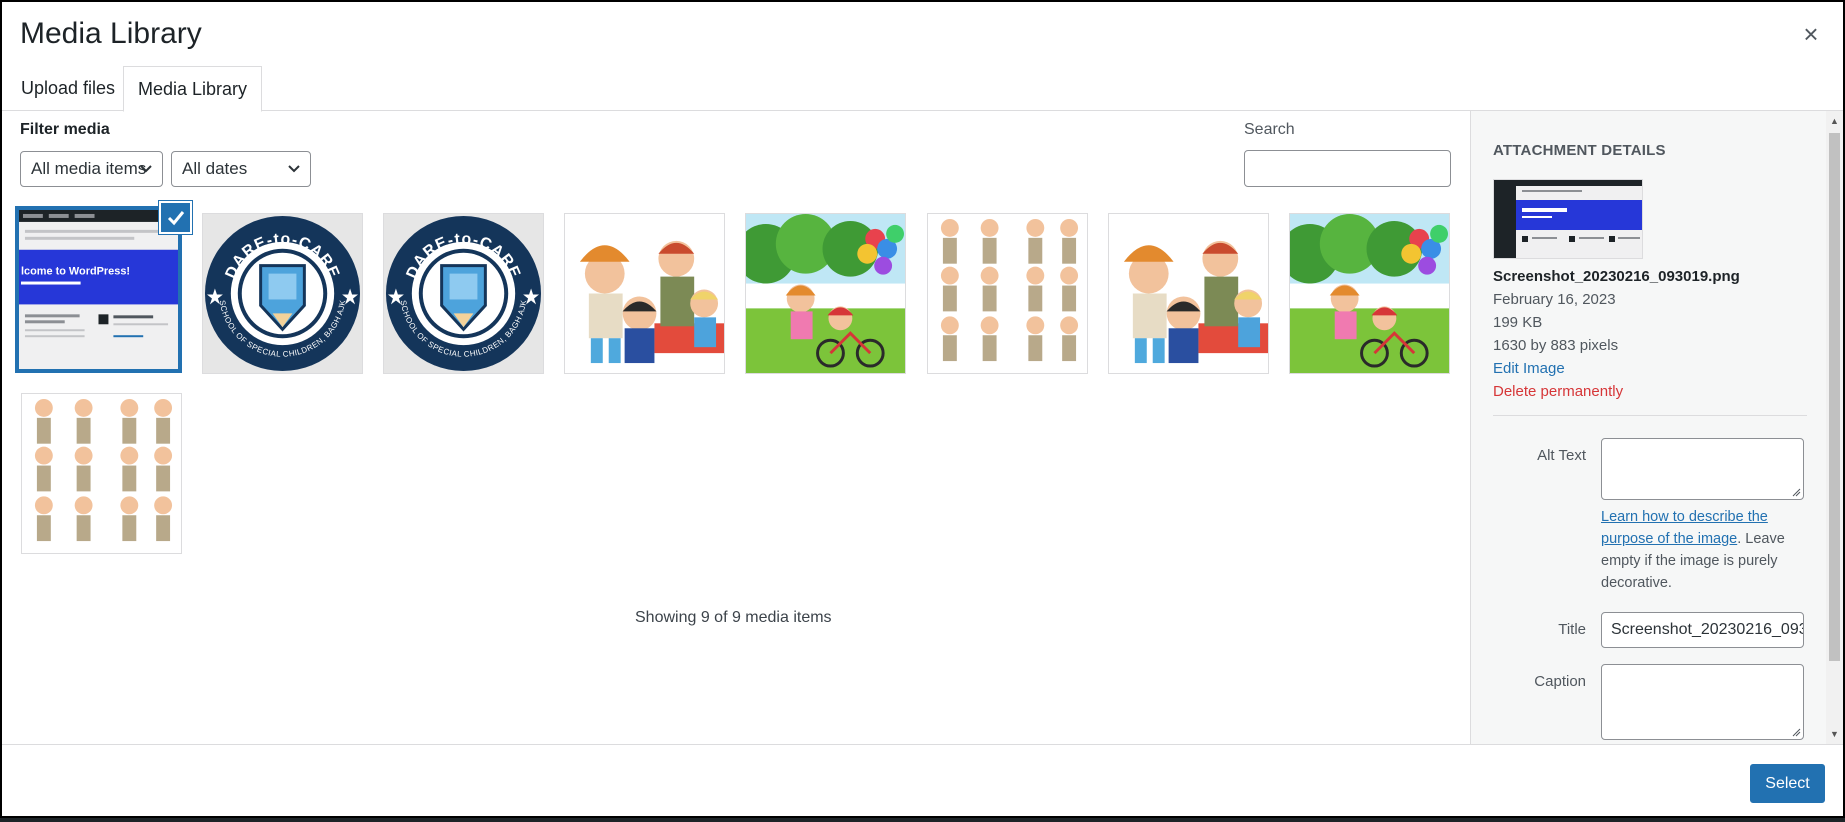 This screenshot has width=1845, height=822. I want to click on caption-field, so click(1702, 702).